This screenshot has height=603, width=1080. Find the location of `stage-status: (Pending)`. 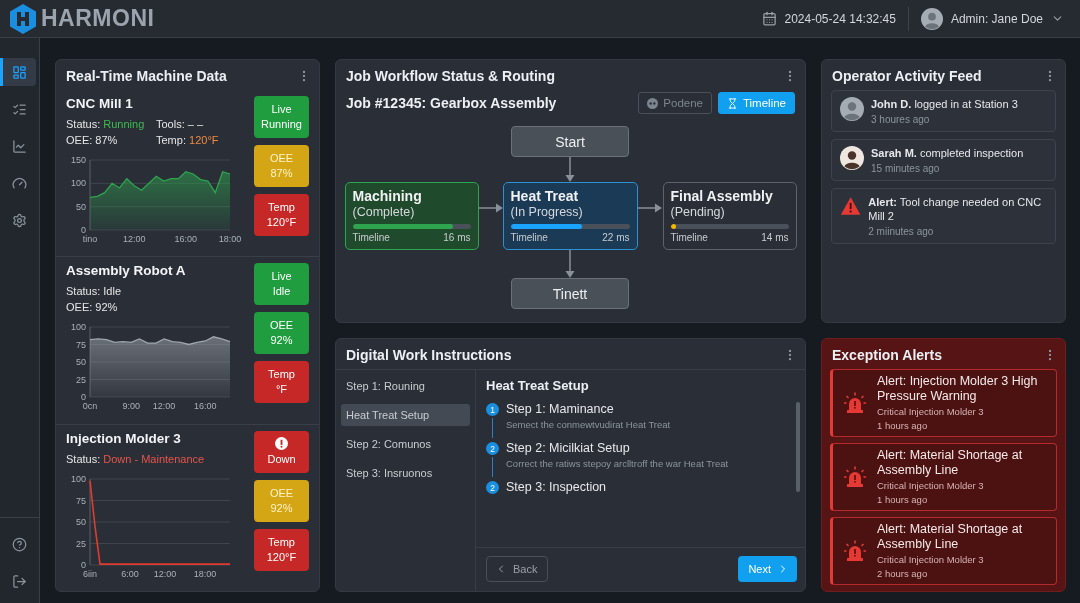

stage-status: (Pending) is located at coordinates (698, 212).